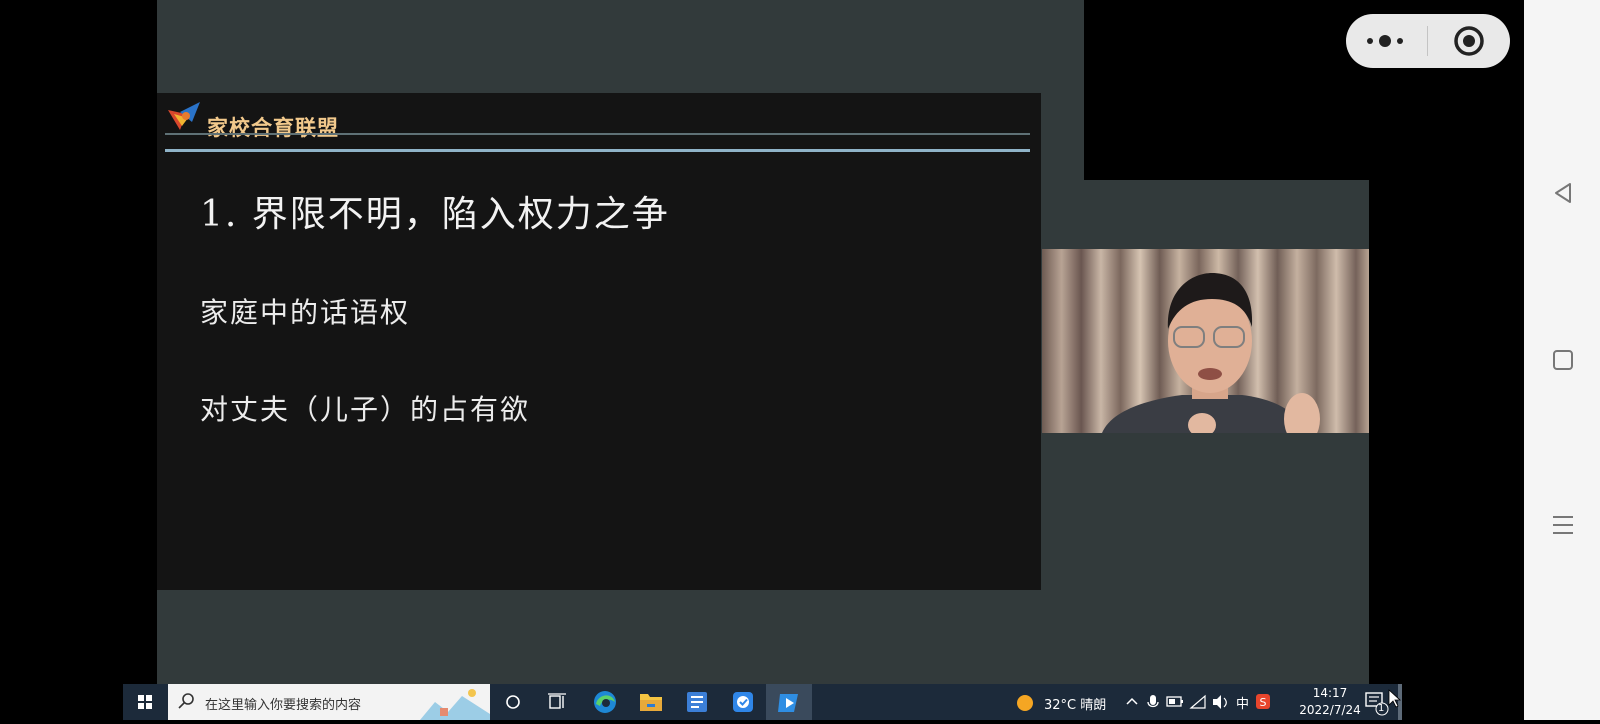  I want to click on close-button, so click(1469, 41).